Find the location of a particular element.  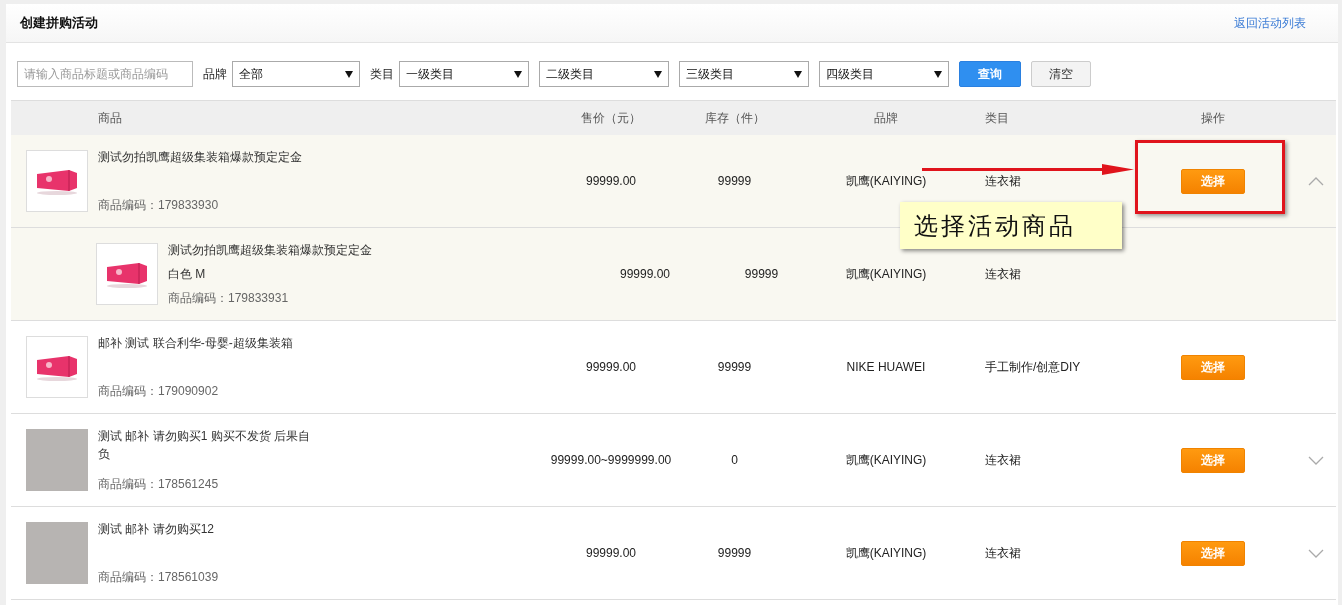

callout-note: 选择活动商品 is located at coordinates (1011, 225).